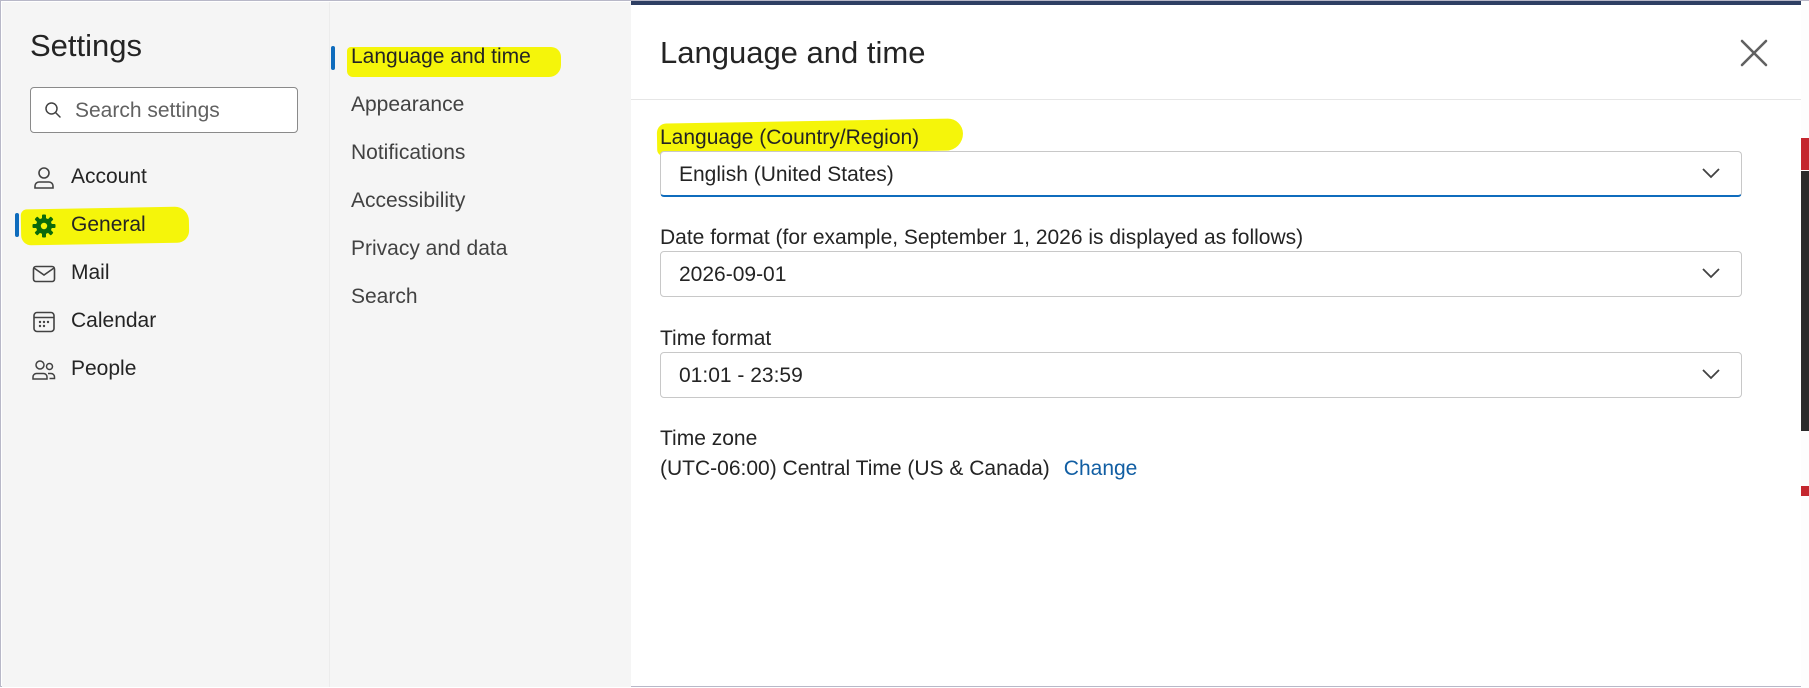 The image size is (1809, 688). Describe the element at coordinates (114, 320) in the screenshot. I see `nav-item-label: Calendar` at that location.